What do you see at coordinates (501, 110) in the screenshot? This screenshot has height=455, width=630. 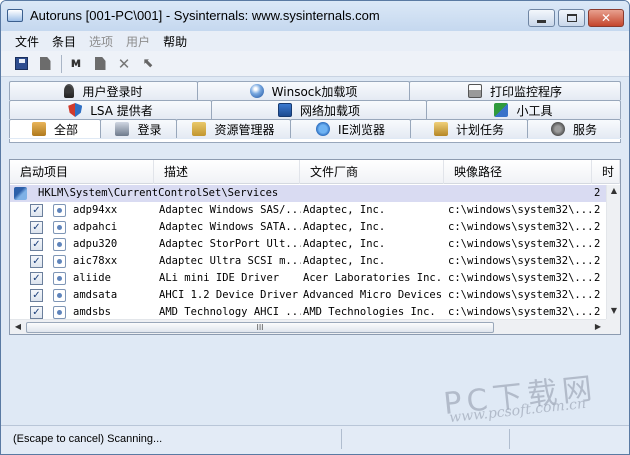 I see `tool-icon` at bounding box center [501, 110].